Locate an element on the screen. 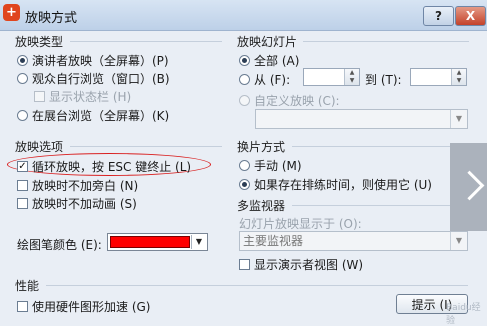  radio-presenter-label: 演讲者放映（全屏幕）(P) is located at coordinates (100, 61).